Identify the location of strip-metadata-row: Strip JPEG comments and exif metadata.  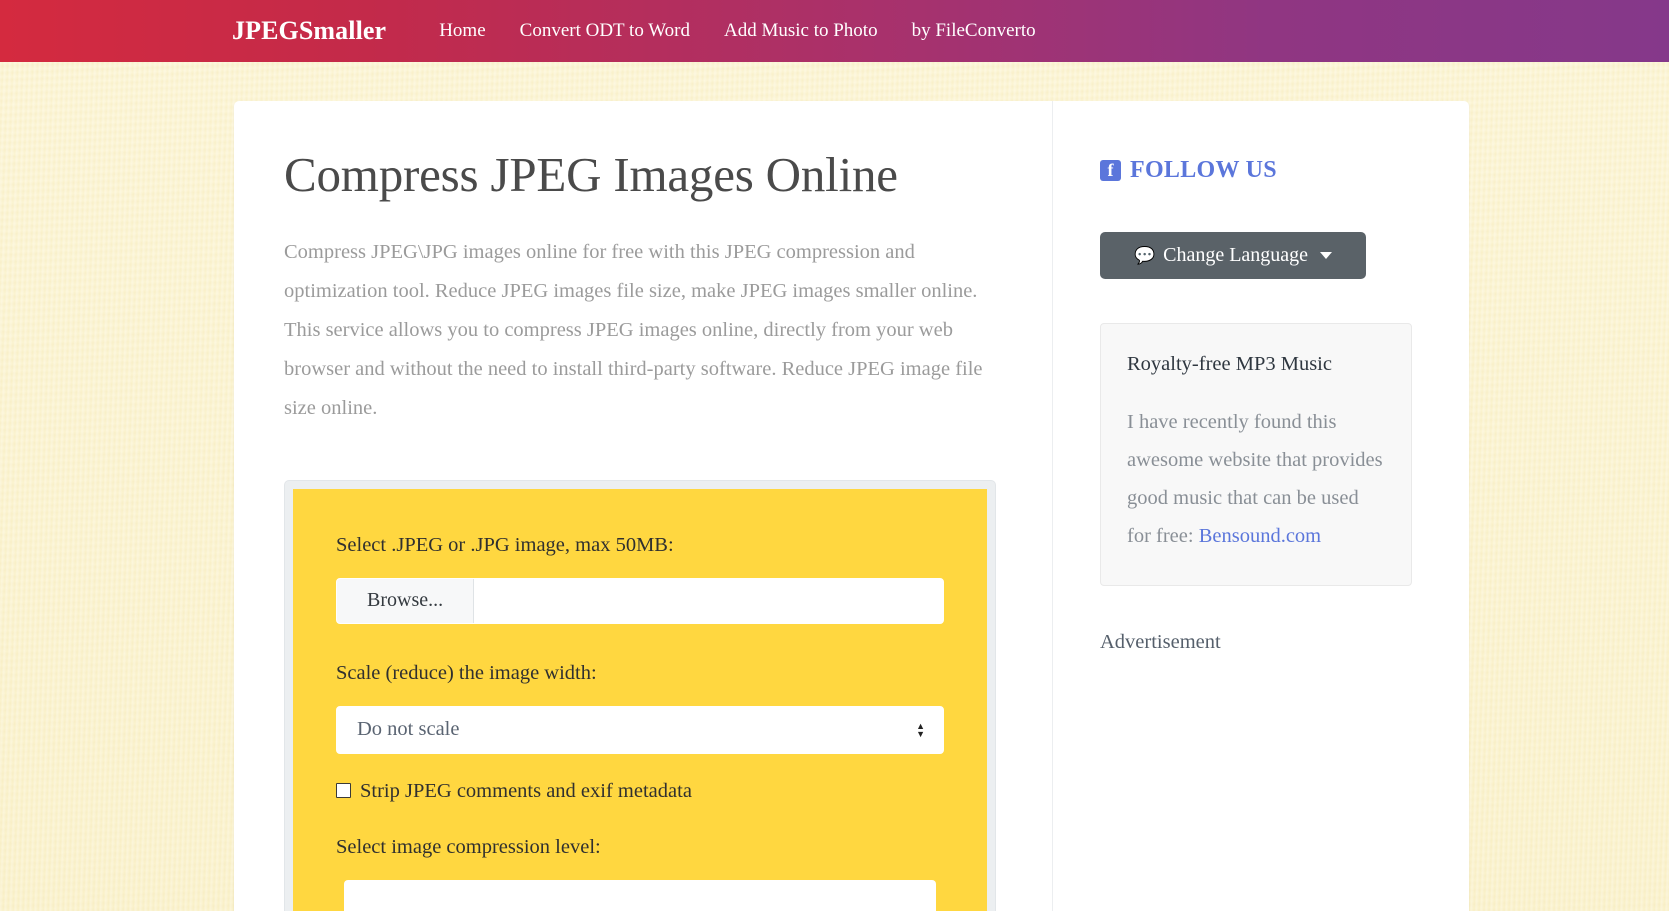
(640, 791).